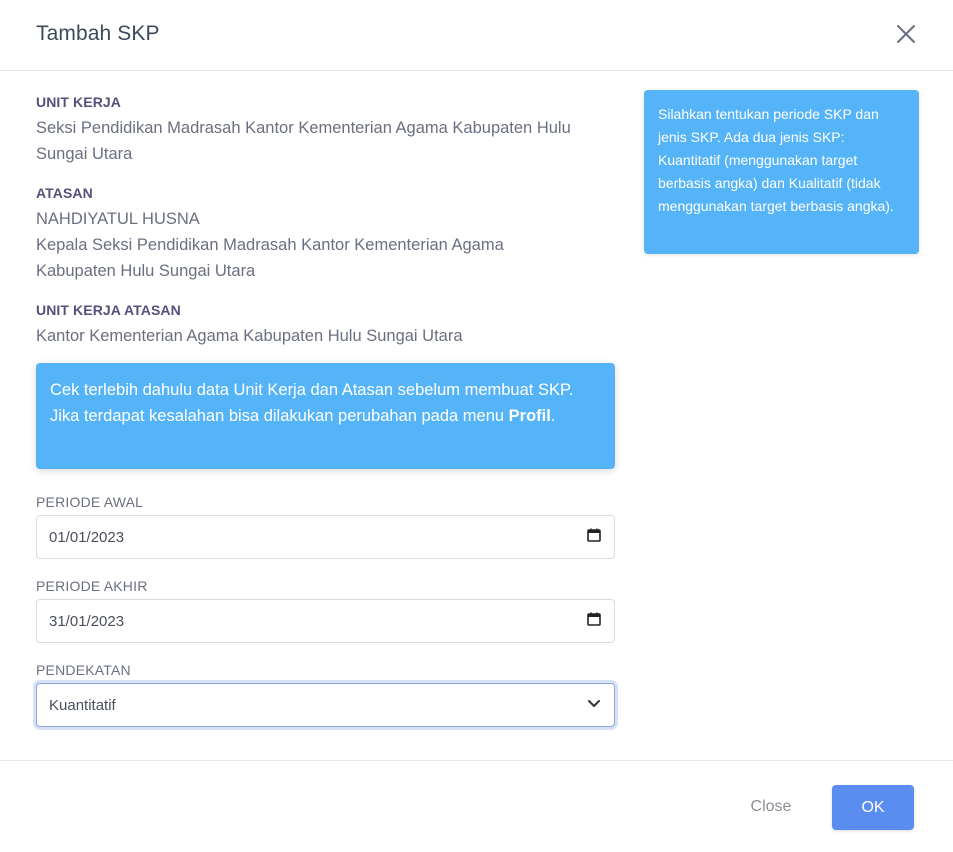 This screenshot has width=953, height=852. Describe the element at coordinates (108, 310) in the screenshot. I see `unit-kerja-atasan-label: UNIT KERJA ATASAN` at that location.